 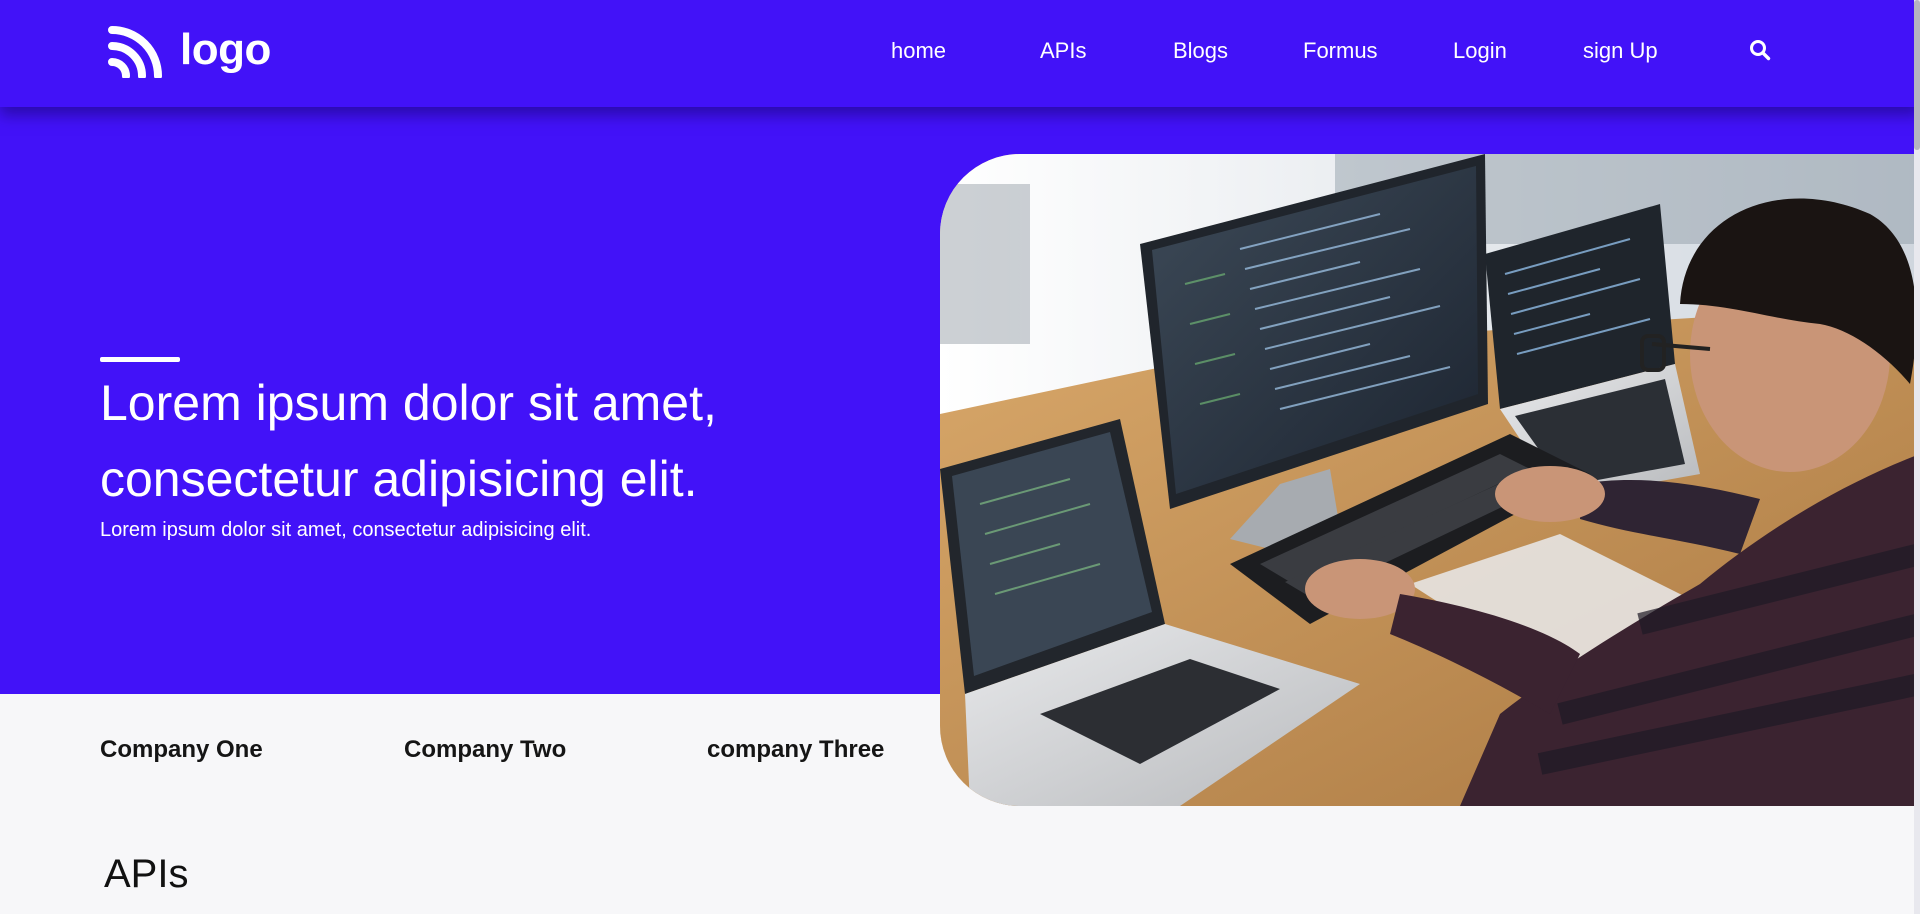 What do you see at coordinates (1917, 75) in the screenshot?
I see `scrollbar-thumb` at bounding box center [1917, 75].